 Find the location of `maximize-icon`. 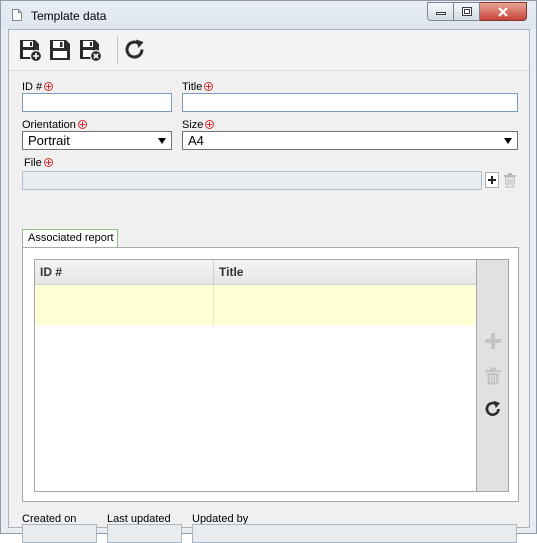

maximize-icon is located at coordinates (466, 11).